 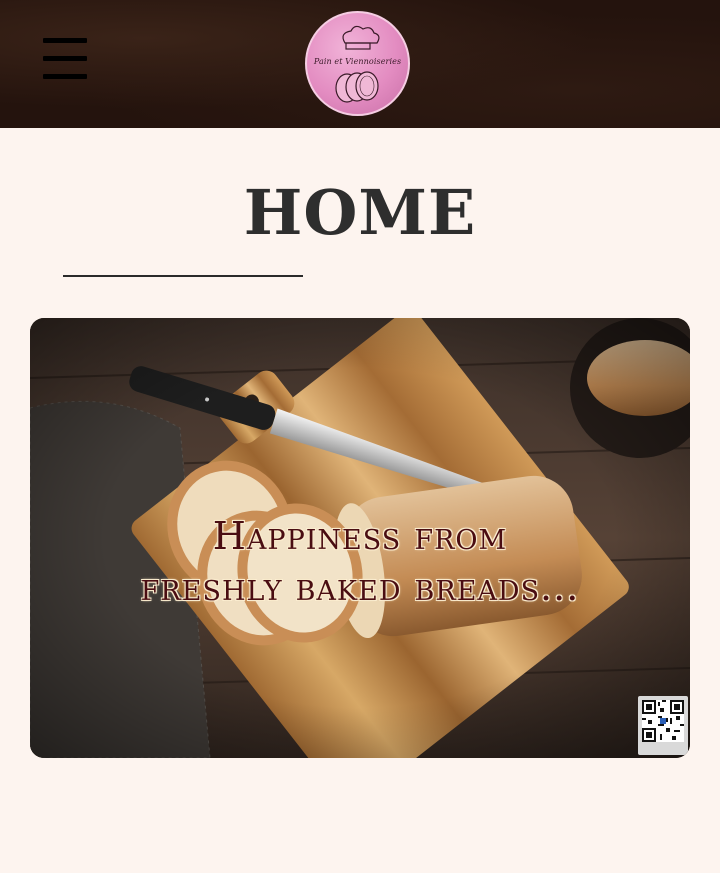 I want to click on site-logo: Pain et Viennoiseries, so click(x=357, y=63).